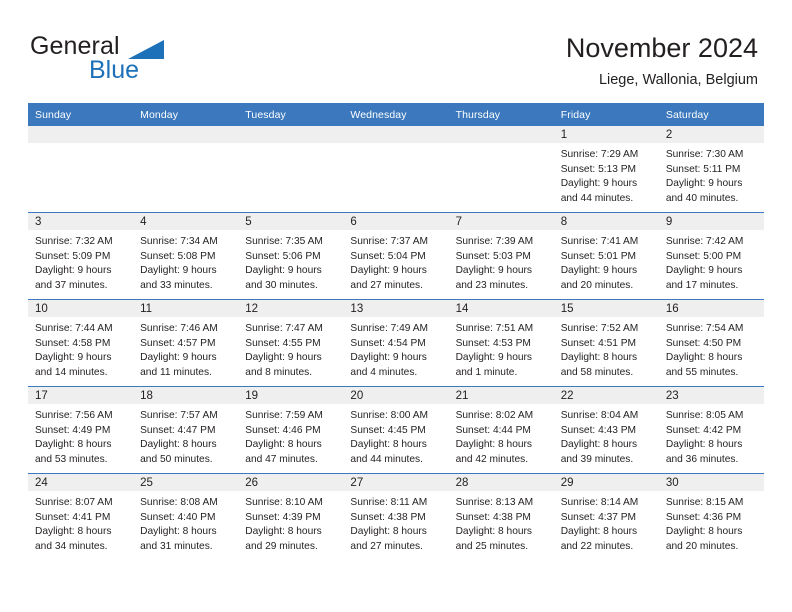  What do you see at coordinates (703, 430) in the screenshot?
I see `sunset-time: Sunset: 4:42 PM` at bounding box center [703, 430].